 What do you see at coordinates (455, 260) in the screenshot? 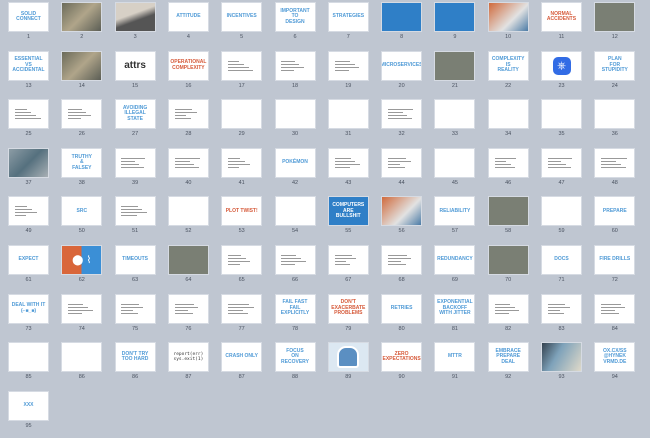
I see `slide-thumbnail: REDUNDANCY` at bounding box center [455, 260].